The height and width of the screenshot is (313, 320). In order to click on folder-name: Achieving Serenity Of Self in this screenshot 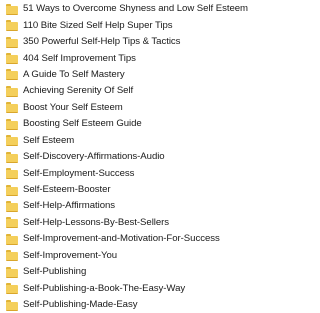, I will do `click(78, 91)`.